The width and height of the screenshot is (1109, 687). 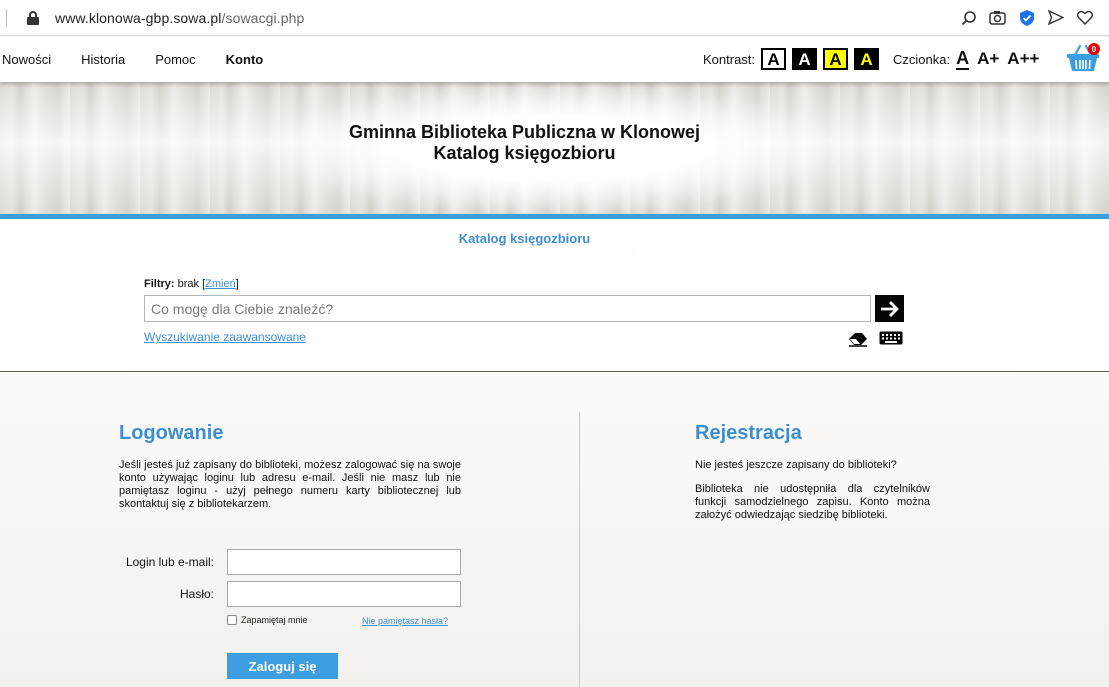 What do you see at coordinates (171, 433) in the screenshot?
I see `login-heading: Logowanie` at bounding box center [171, 433].